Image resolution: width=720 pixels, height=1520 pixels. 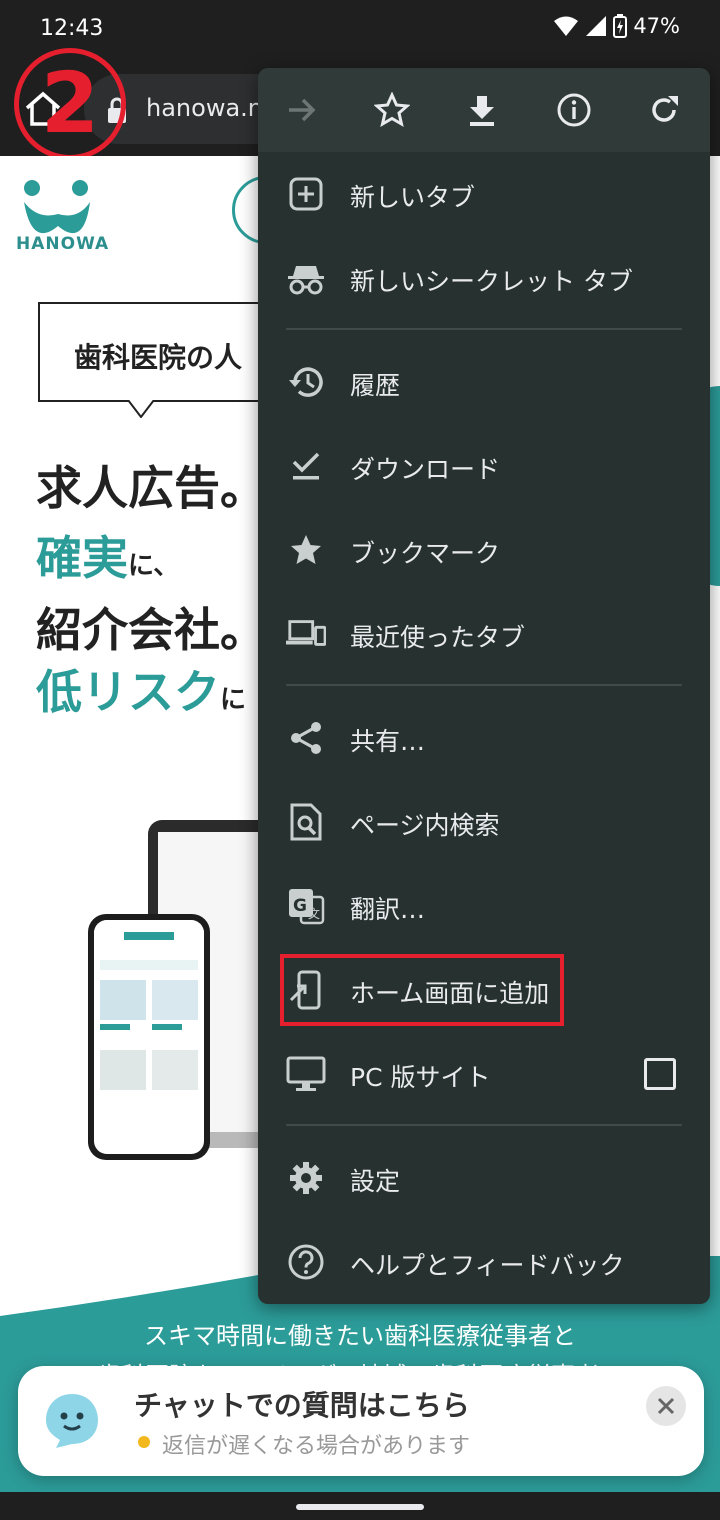 I want to click on menu-item-label: 履歴, so click(x=375, y=385).